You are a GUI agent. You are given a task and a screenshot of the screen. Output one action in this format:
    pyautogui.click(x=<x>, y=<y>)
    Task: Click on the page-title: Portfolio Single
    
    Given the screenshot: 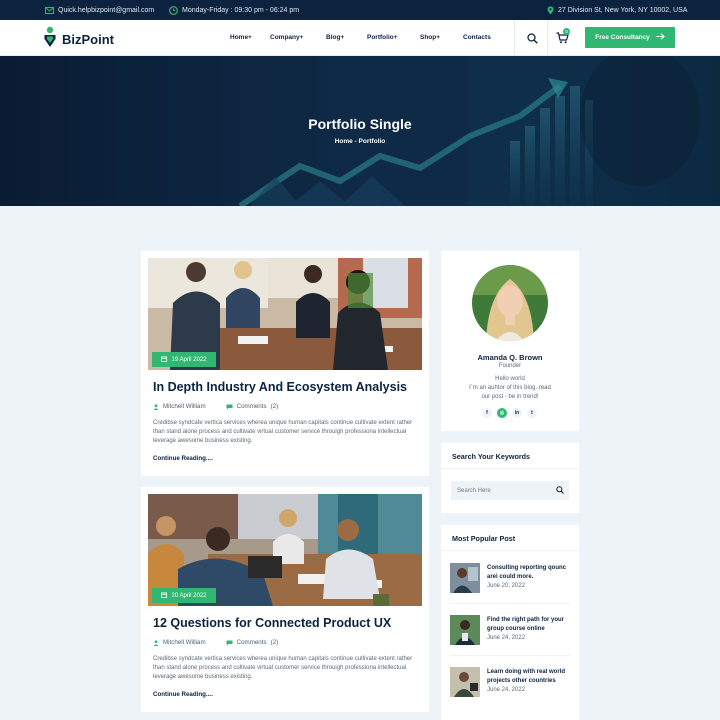 What is the action you would take?
    pyautogui.click(x=360, y=124)
    